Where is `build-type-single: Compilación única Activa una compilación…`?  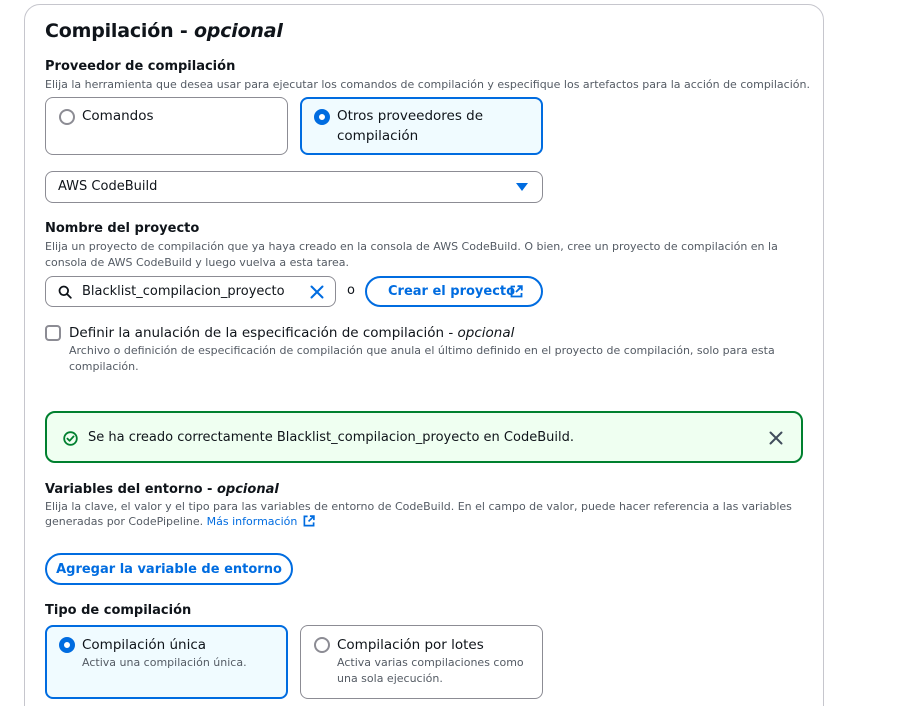
build-type-single: Compilación única Activa una compilación… is located at coordinates (166, 662).